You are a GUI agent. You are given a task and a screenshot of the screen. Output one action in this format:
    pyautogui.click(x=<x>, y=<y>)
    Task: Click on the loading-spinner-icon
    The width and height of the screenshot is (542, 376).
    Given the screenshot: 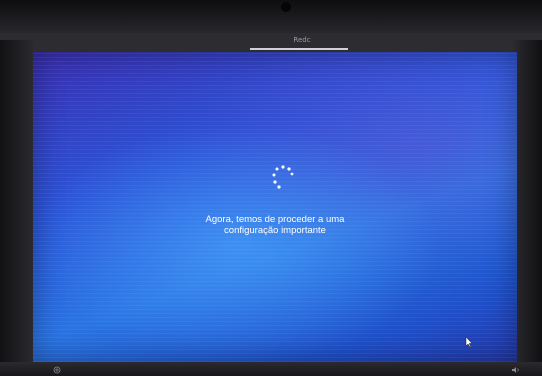 What is the action you would take?
    pyautogui.click(x=283, y=177)
    